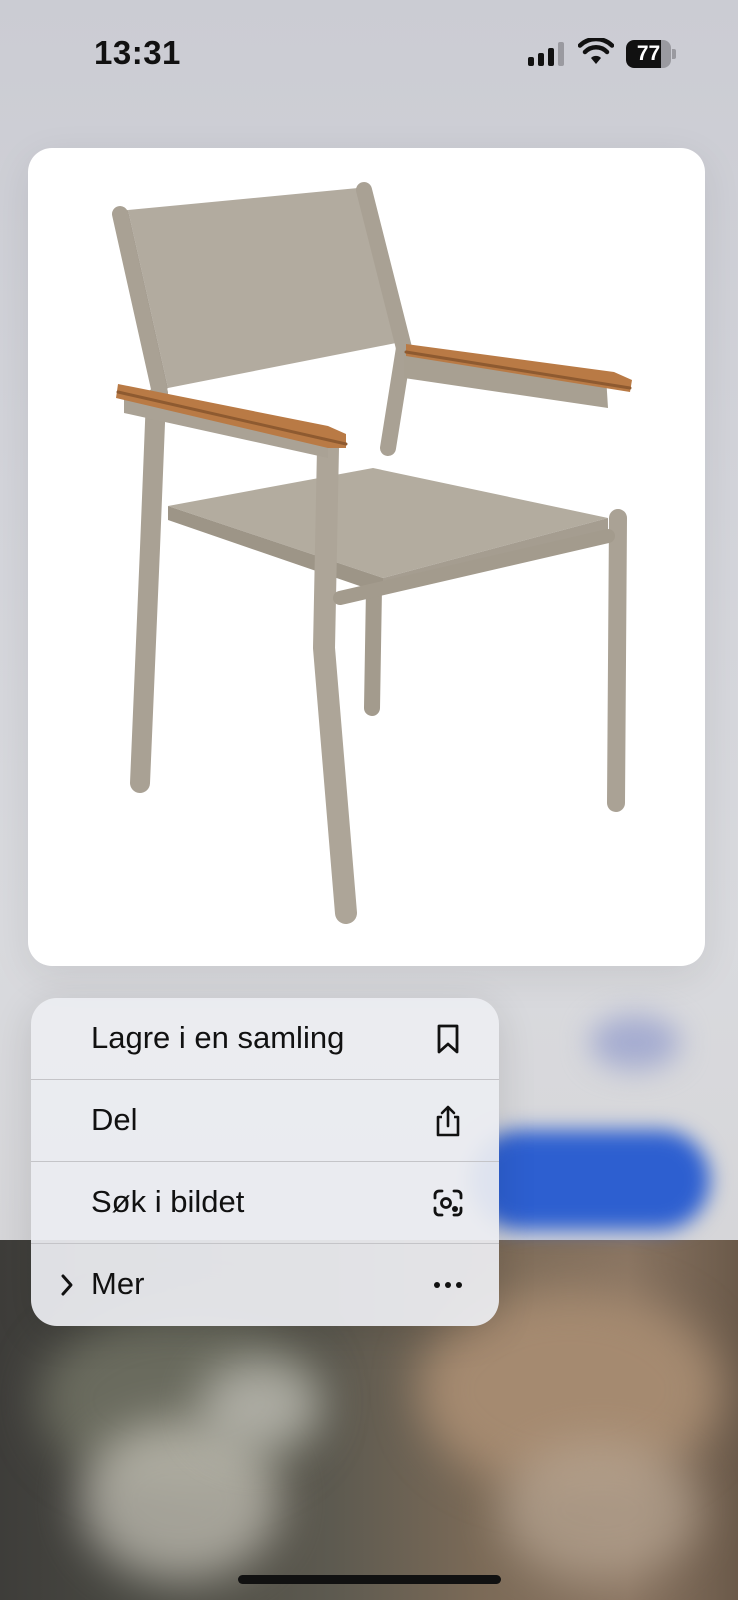 The width and height of the screenshot is (738, 1600). I want to click on visual-search-icon, so click(448, 1203).